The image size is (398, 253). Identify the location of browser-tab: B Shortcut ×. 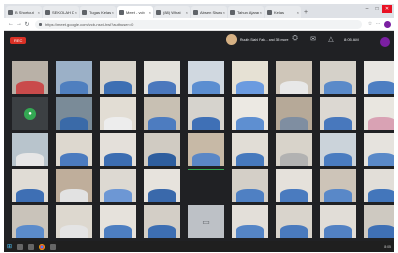
(24, 12).